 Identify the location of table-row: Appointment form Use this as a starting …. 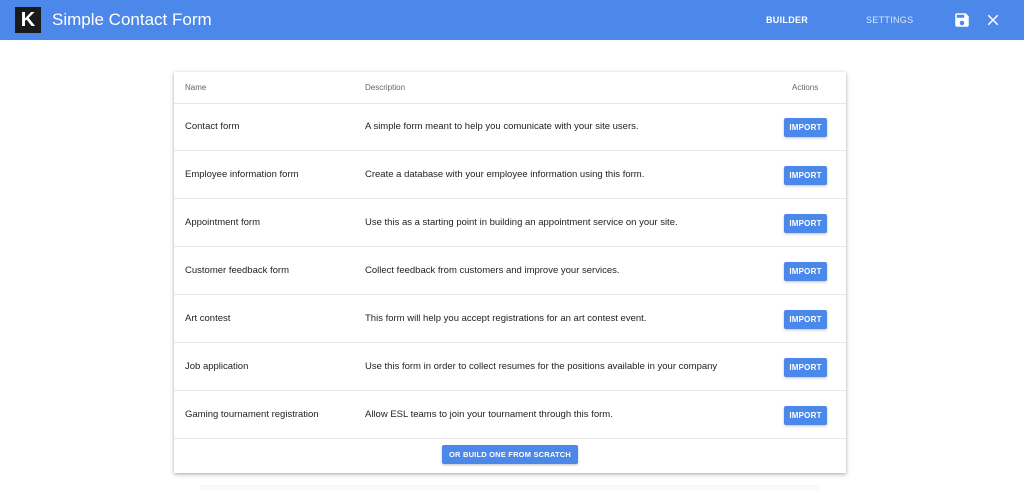
(510, 223).